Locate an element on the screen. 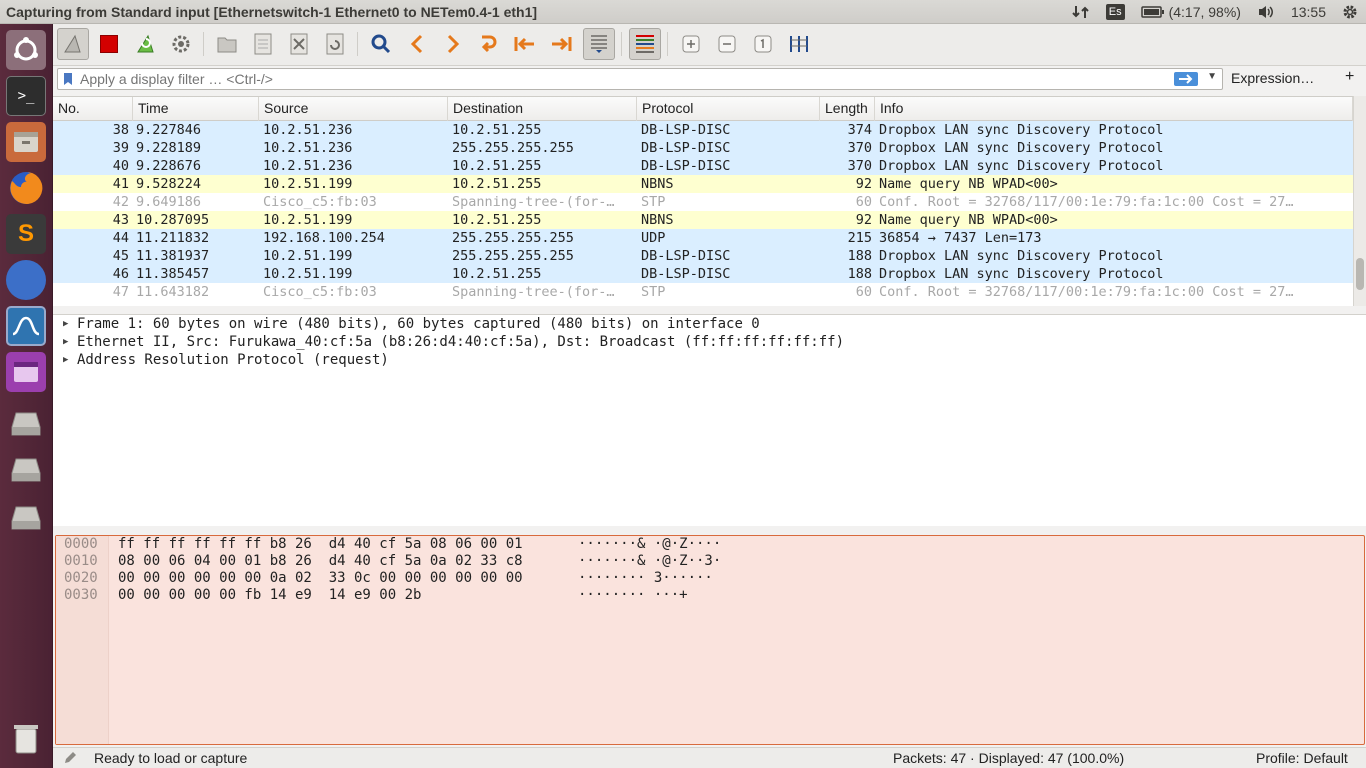  start-capture-button is located at coordinates (73, 44).